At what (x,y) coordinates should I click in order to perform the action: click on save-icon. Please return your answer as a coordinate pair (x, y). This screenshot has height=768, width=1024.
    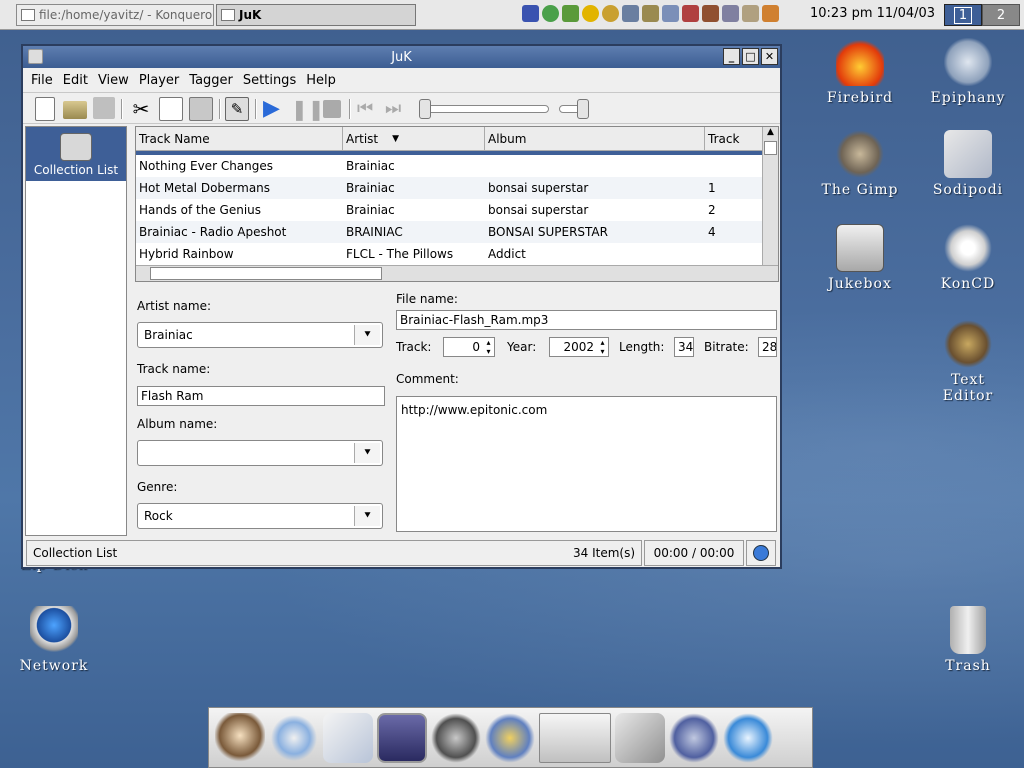
    Looking at the image, I should click on (104, 108).